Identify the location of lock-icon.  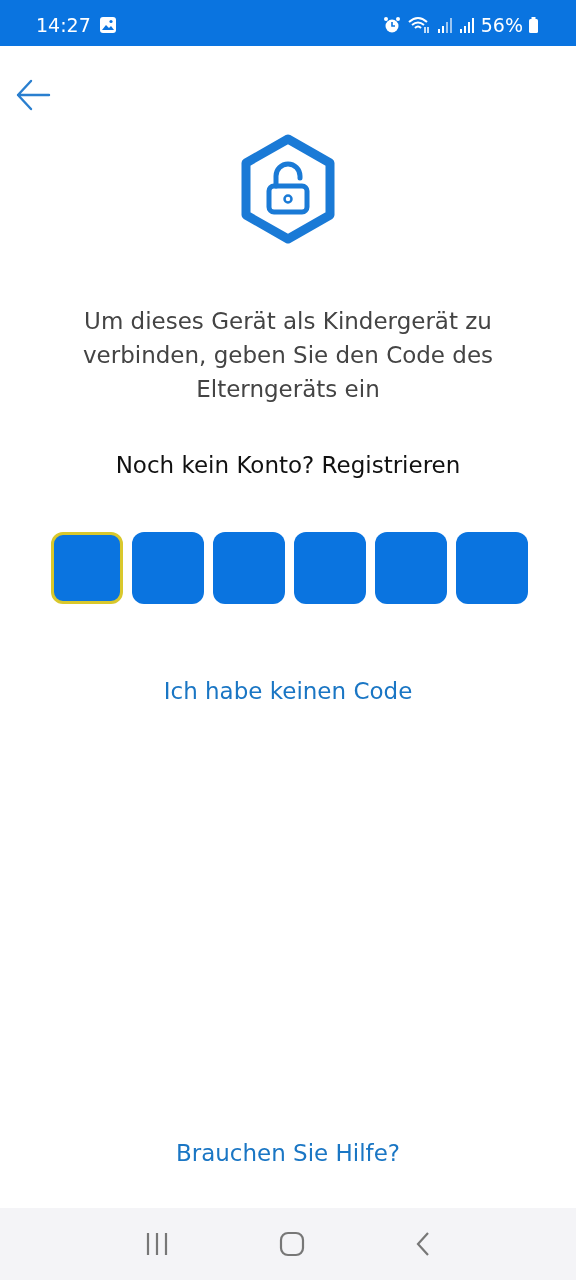
(288, 189).